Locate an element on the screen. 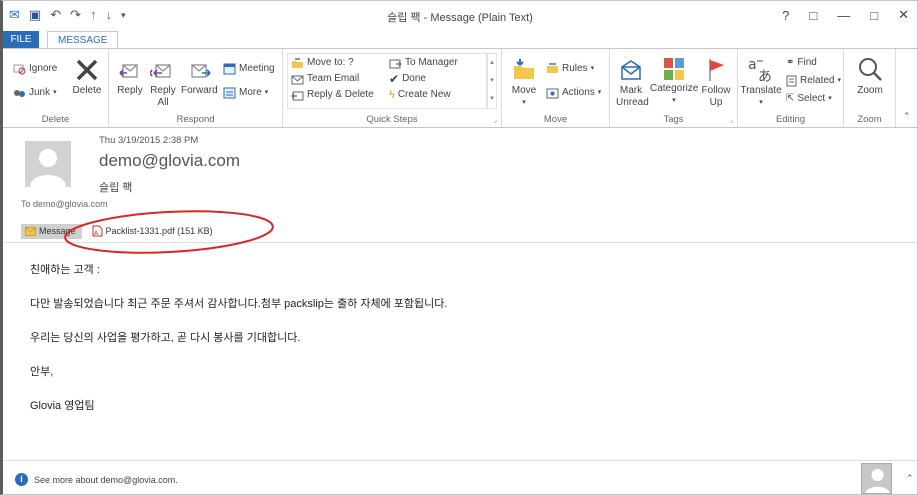 Image resolution: width=918 pixels, height=495 pixels. actions-icon is located at coordinates (552, 93).